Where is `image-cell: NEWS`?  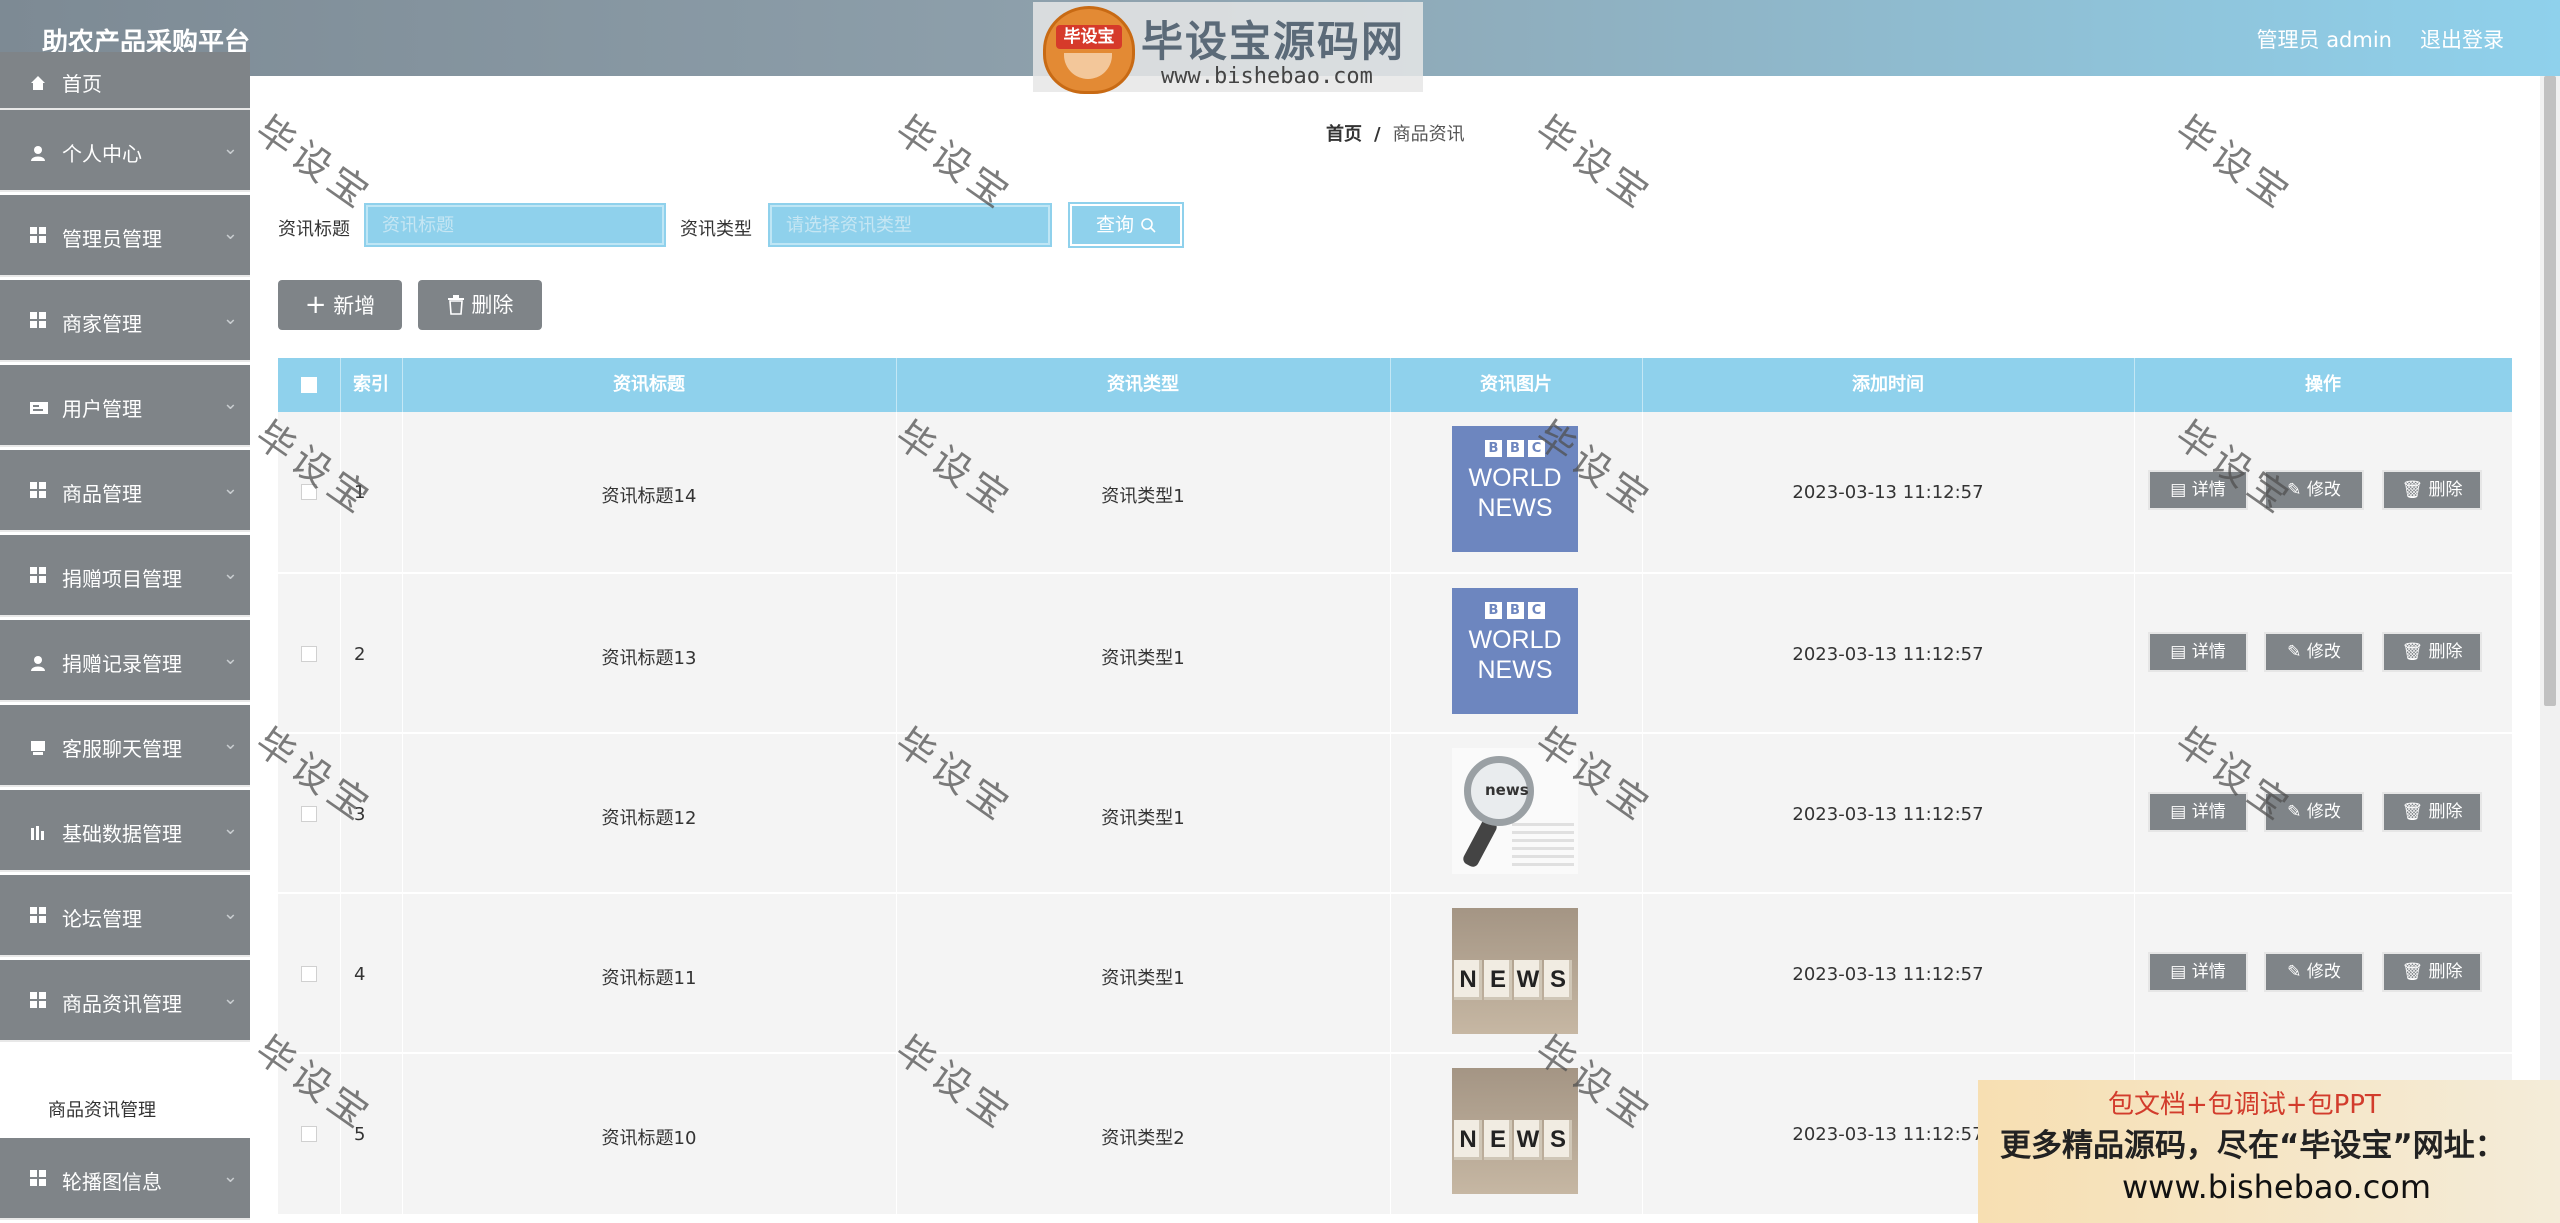
image-cell: NEWS is located at coordinates (1516, 974).